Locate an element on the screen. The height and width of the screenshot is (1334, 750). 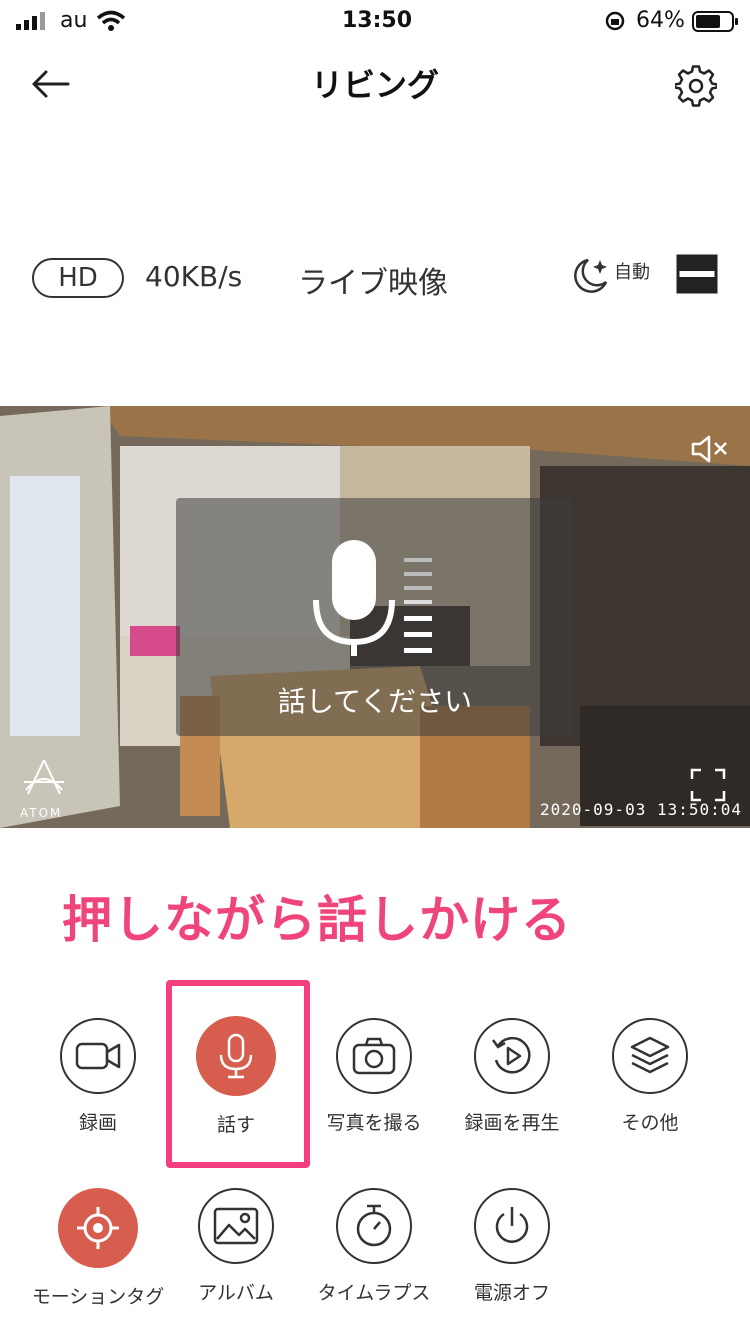
timelapse-label: タイムラプス is located at coordinates (374, 1293).